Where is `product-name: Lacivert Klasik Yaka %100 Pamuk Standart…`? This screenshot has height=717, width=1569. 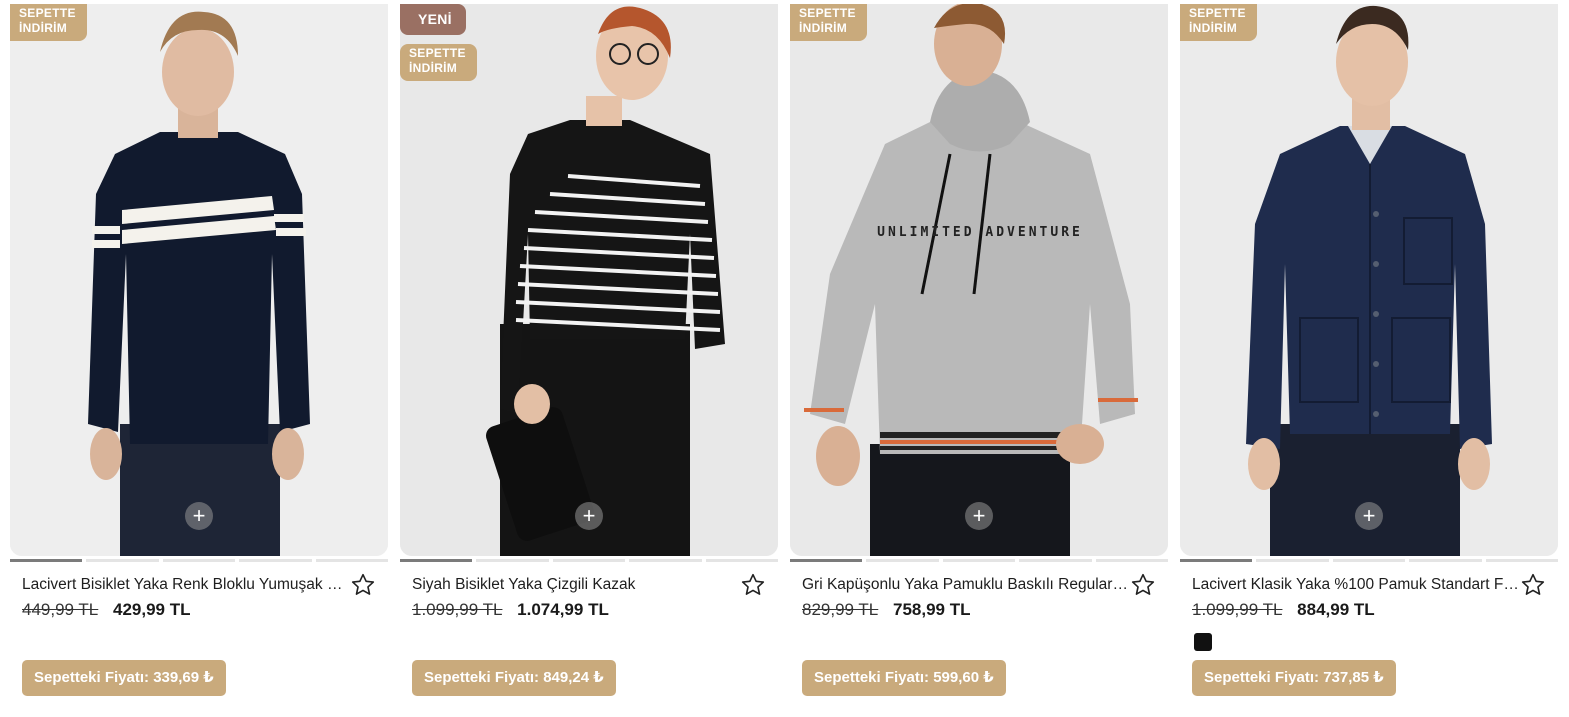 product-name: Lacivert Klasik Yaka %100 Pamuk Standart… is located at coordinates (1357, 585).